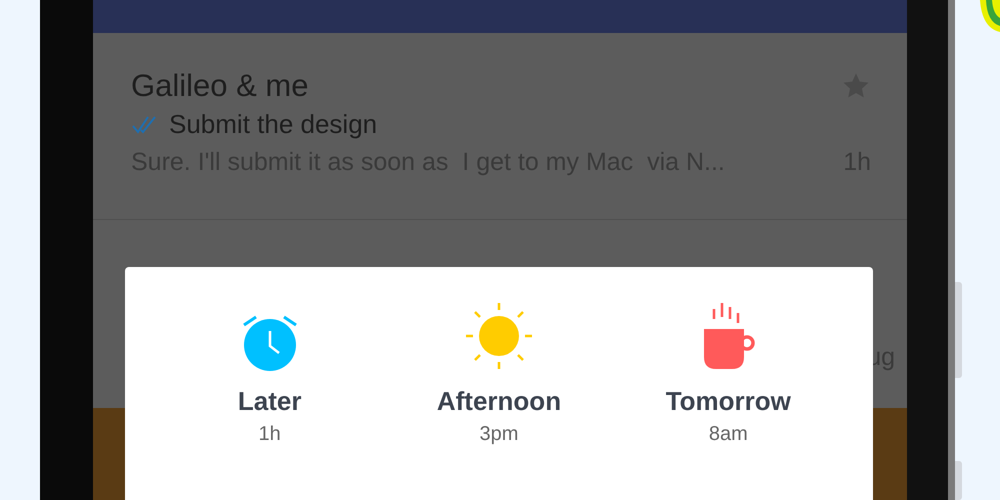  I want to click on option-label: Afternoon, so click(499, 401).